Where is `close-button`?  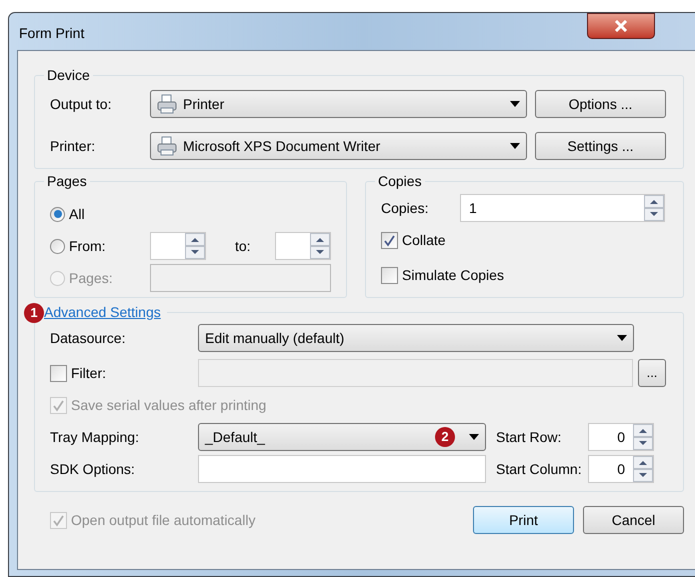 close-button is located at coordinates (621, 26).